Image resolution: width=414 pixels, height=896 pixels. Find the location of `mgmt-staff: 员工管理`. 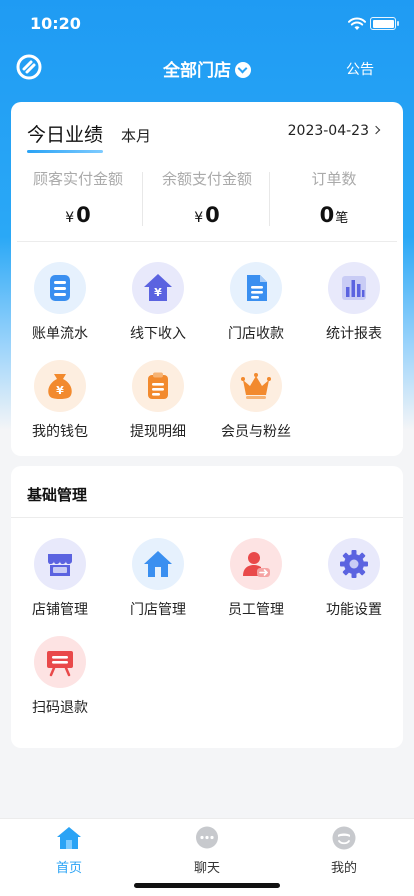

mgmt-staff: 员工管理 is located at coordinates (256, 578).